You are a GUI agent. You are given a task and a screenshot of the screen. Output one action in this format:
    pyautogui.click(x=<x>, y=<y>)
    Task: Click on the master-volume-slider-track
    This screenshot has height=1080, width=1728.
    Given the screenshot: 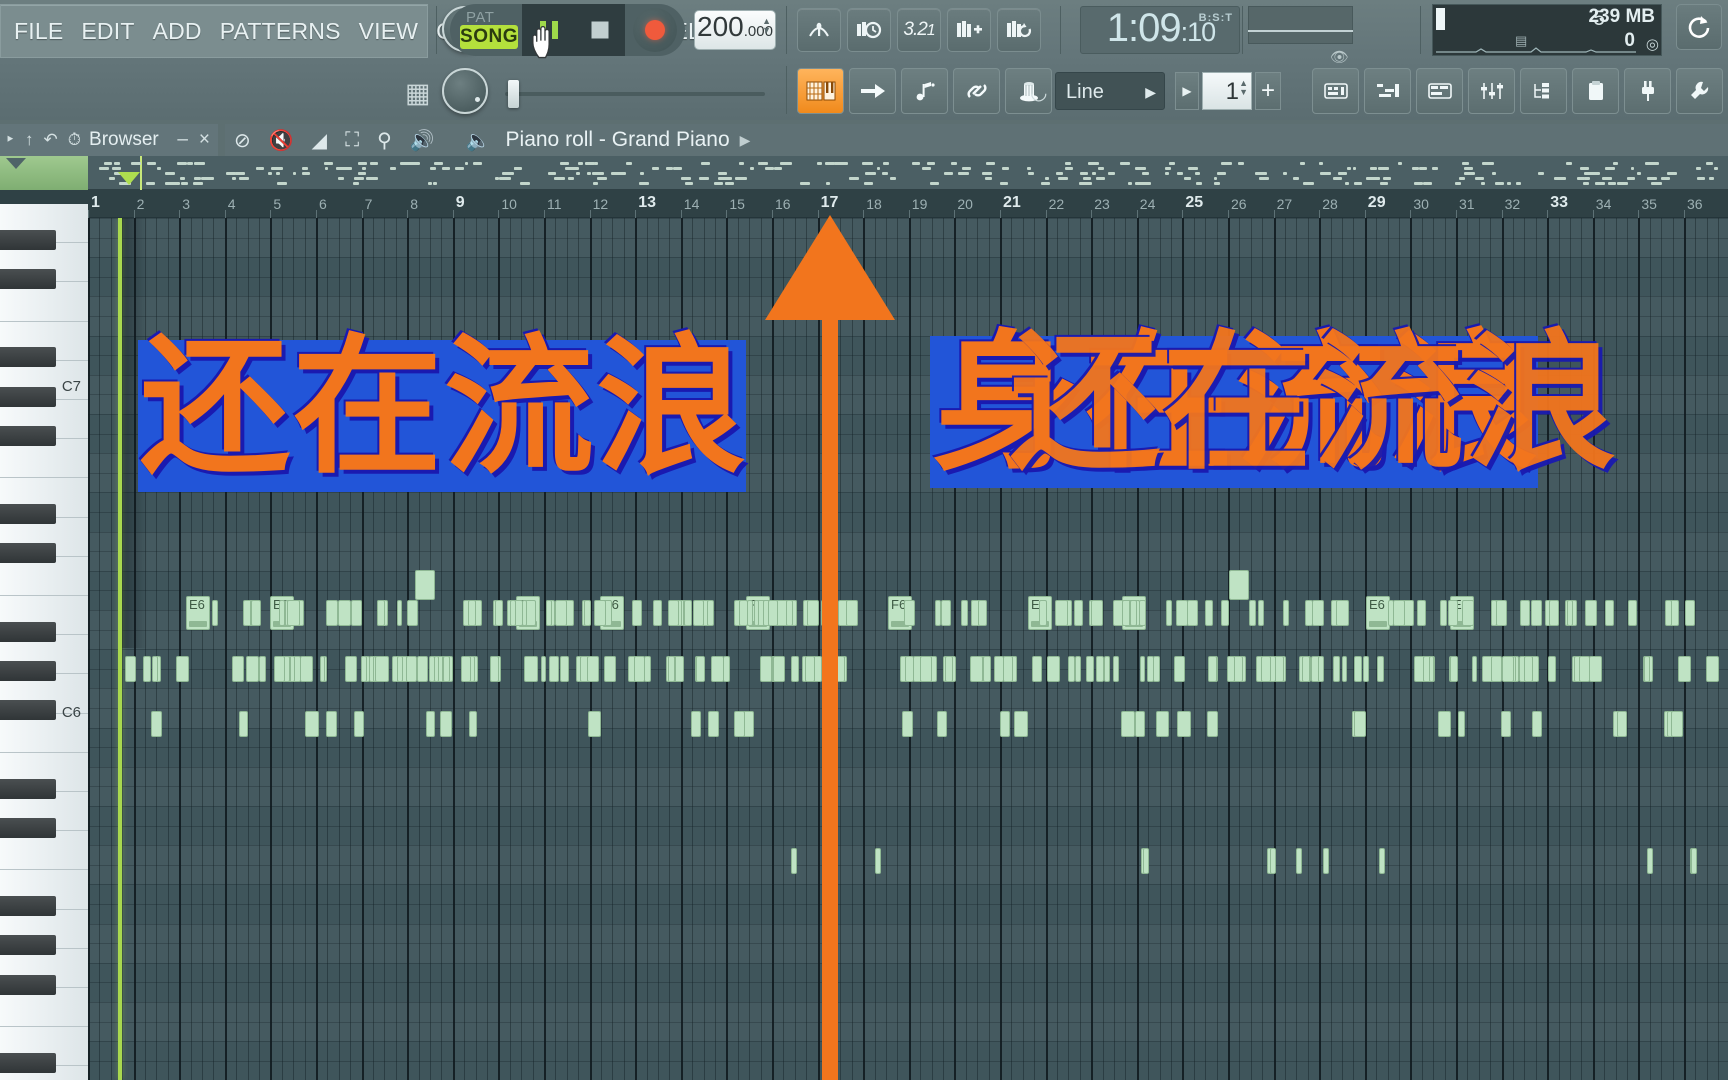 What is the action you would take?
    pyautogui.click(x=635, y=94)
    